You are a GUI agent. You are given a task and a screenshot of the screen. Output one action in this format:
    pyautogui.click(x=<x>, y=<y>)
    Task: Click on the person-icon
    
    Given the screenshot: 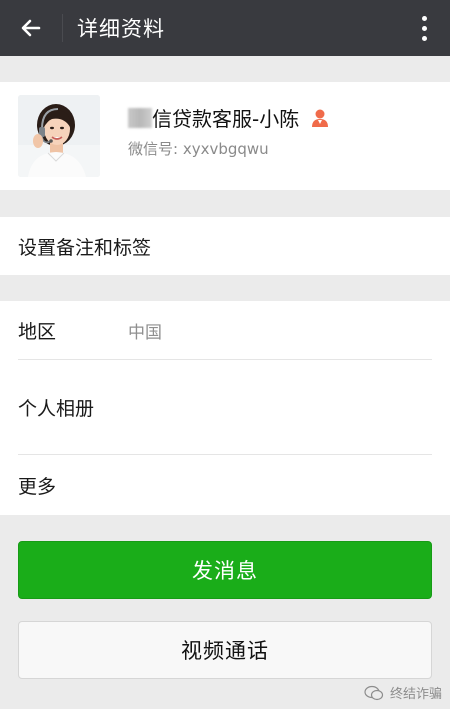 What is the action you would take?
    pyautogui.click(x=320, y=118)
    